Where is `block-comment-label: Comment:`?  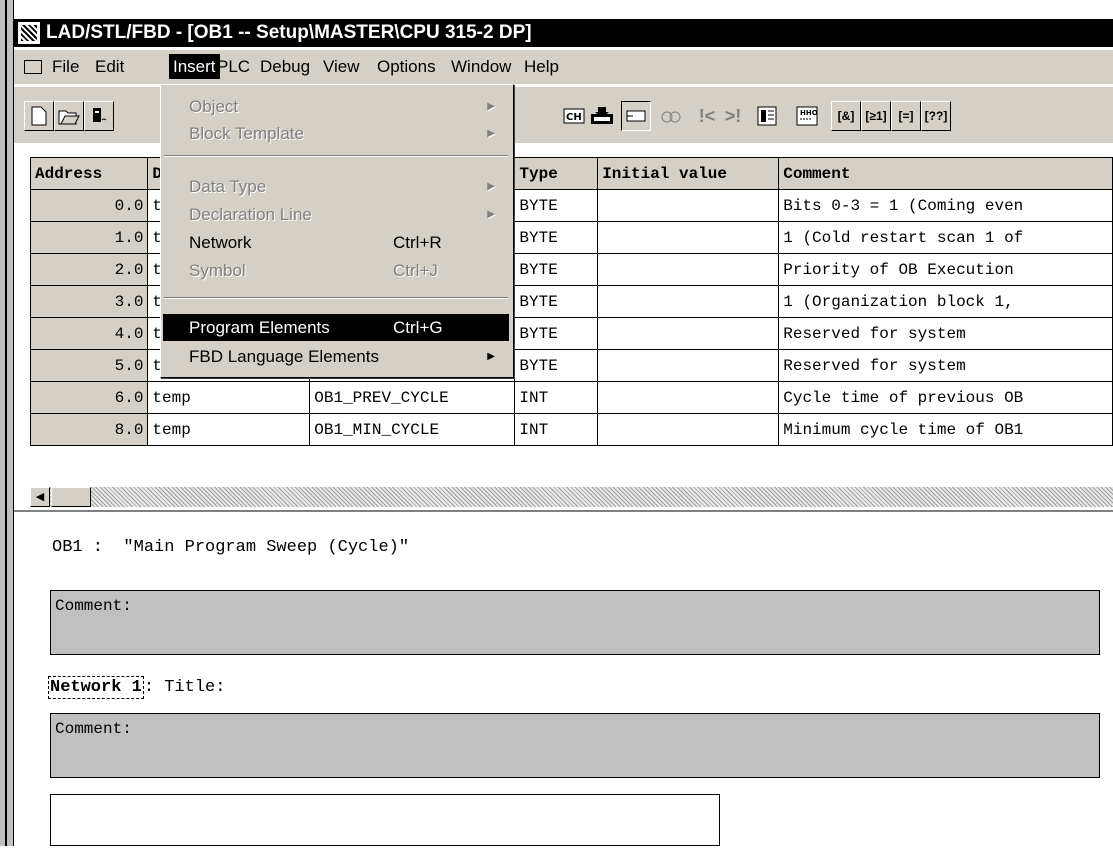
block-comment-label: Comment: is located at coordinates (93, 606).